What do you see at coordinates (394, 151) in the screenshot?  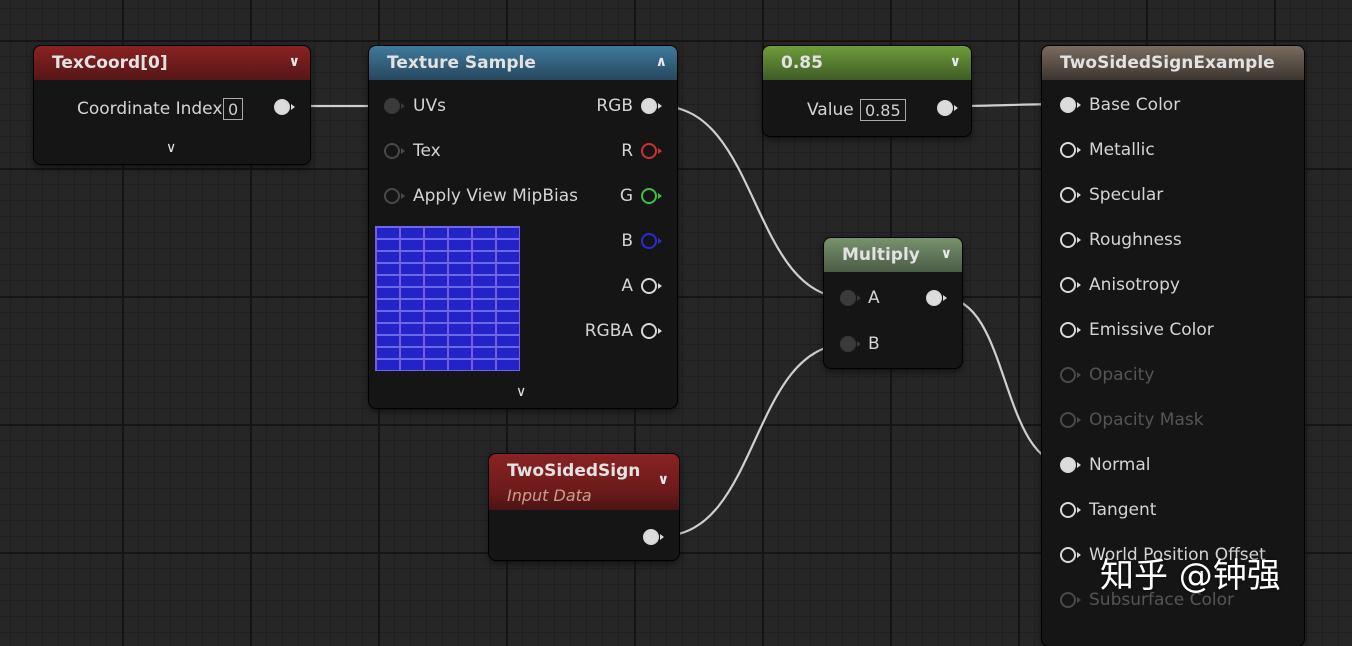 I see `tex-input-pin` at bounding box center [394, 151].